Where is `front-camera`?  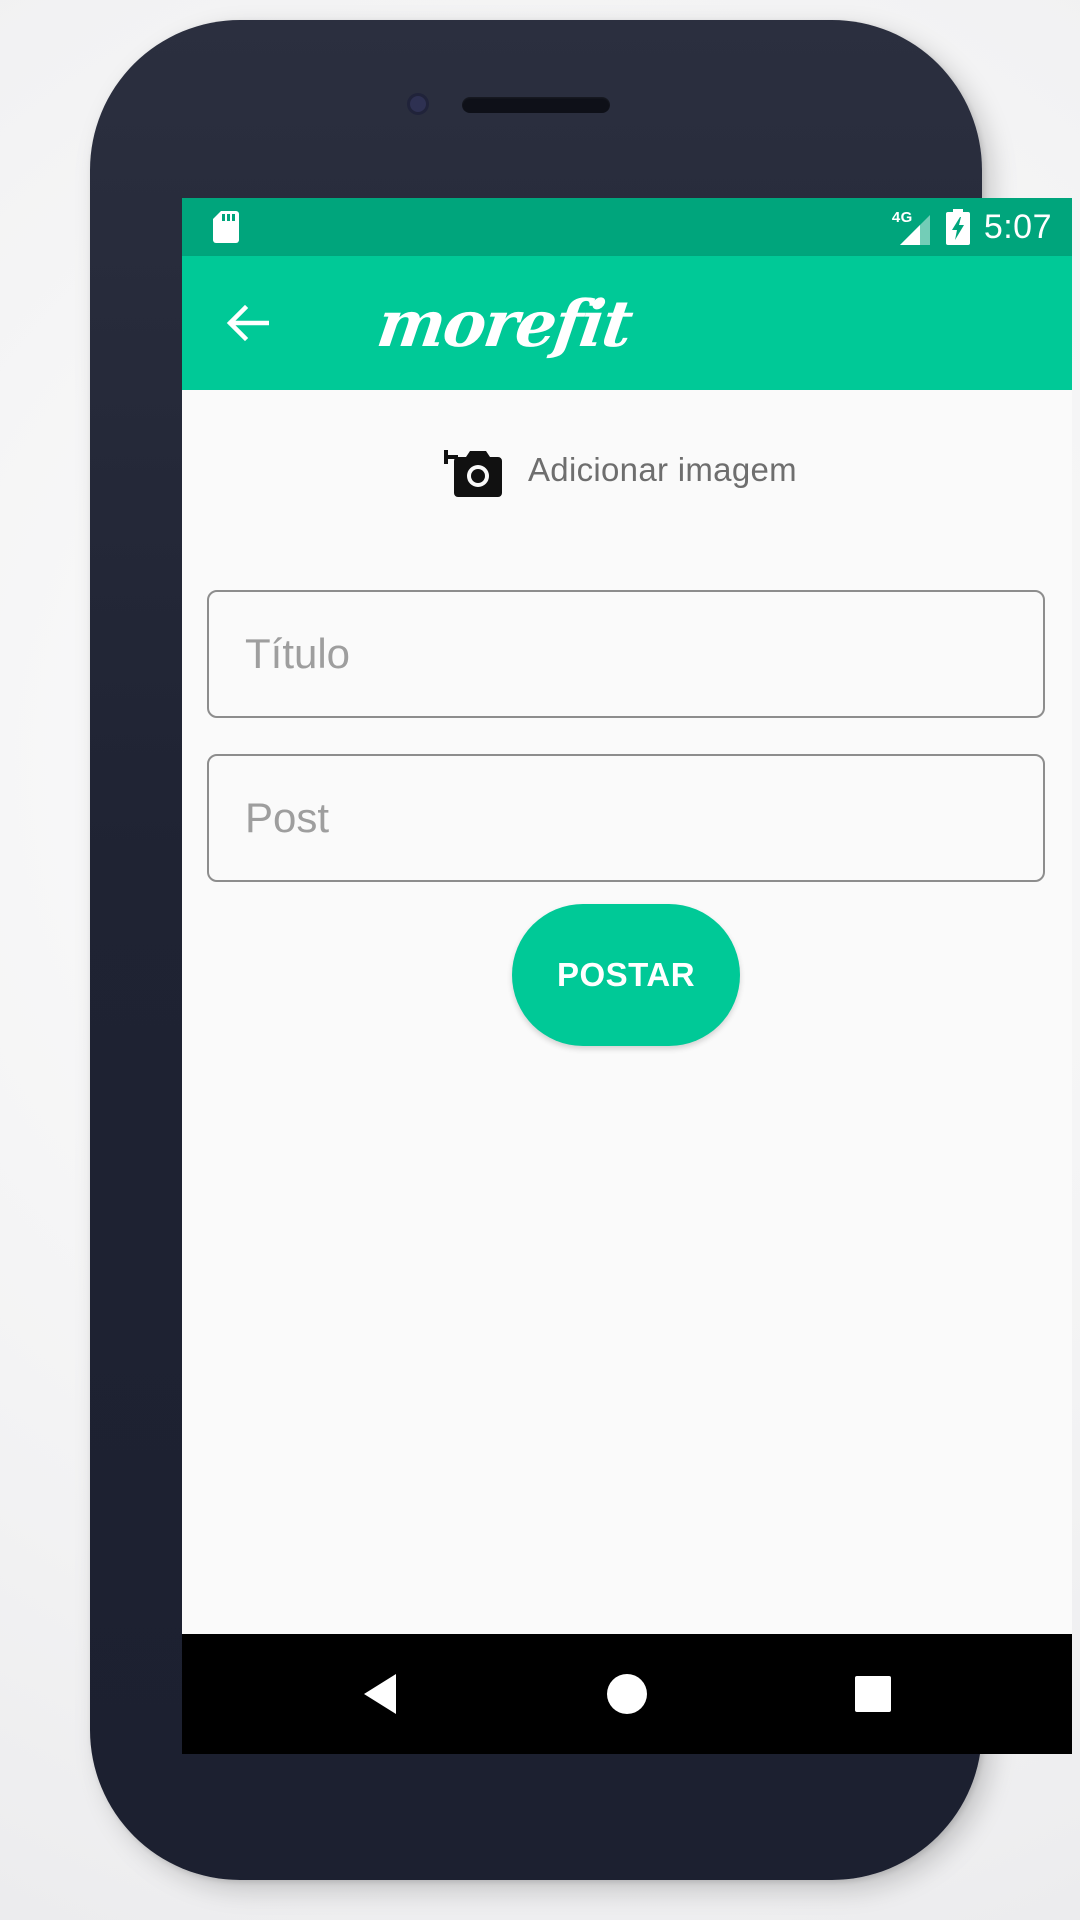
front-camera is located at coordinates (418, 104).